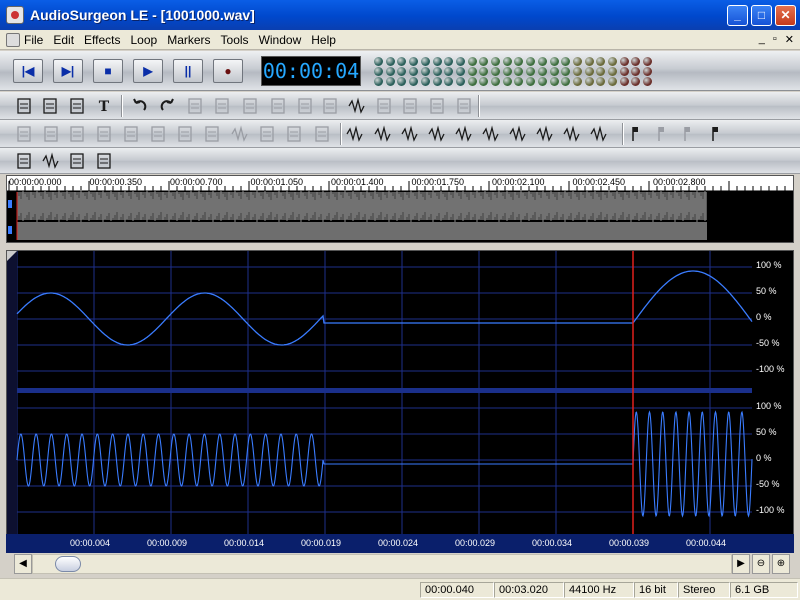  I want to click on fade-in-disabled-icon, so click(77, 134).